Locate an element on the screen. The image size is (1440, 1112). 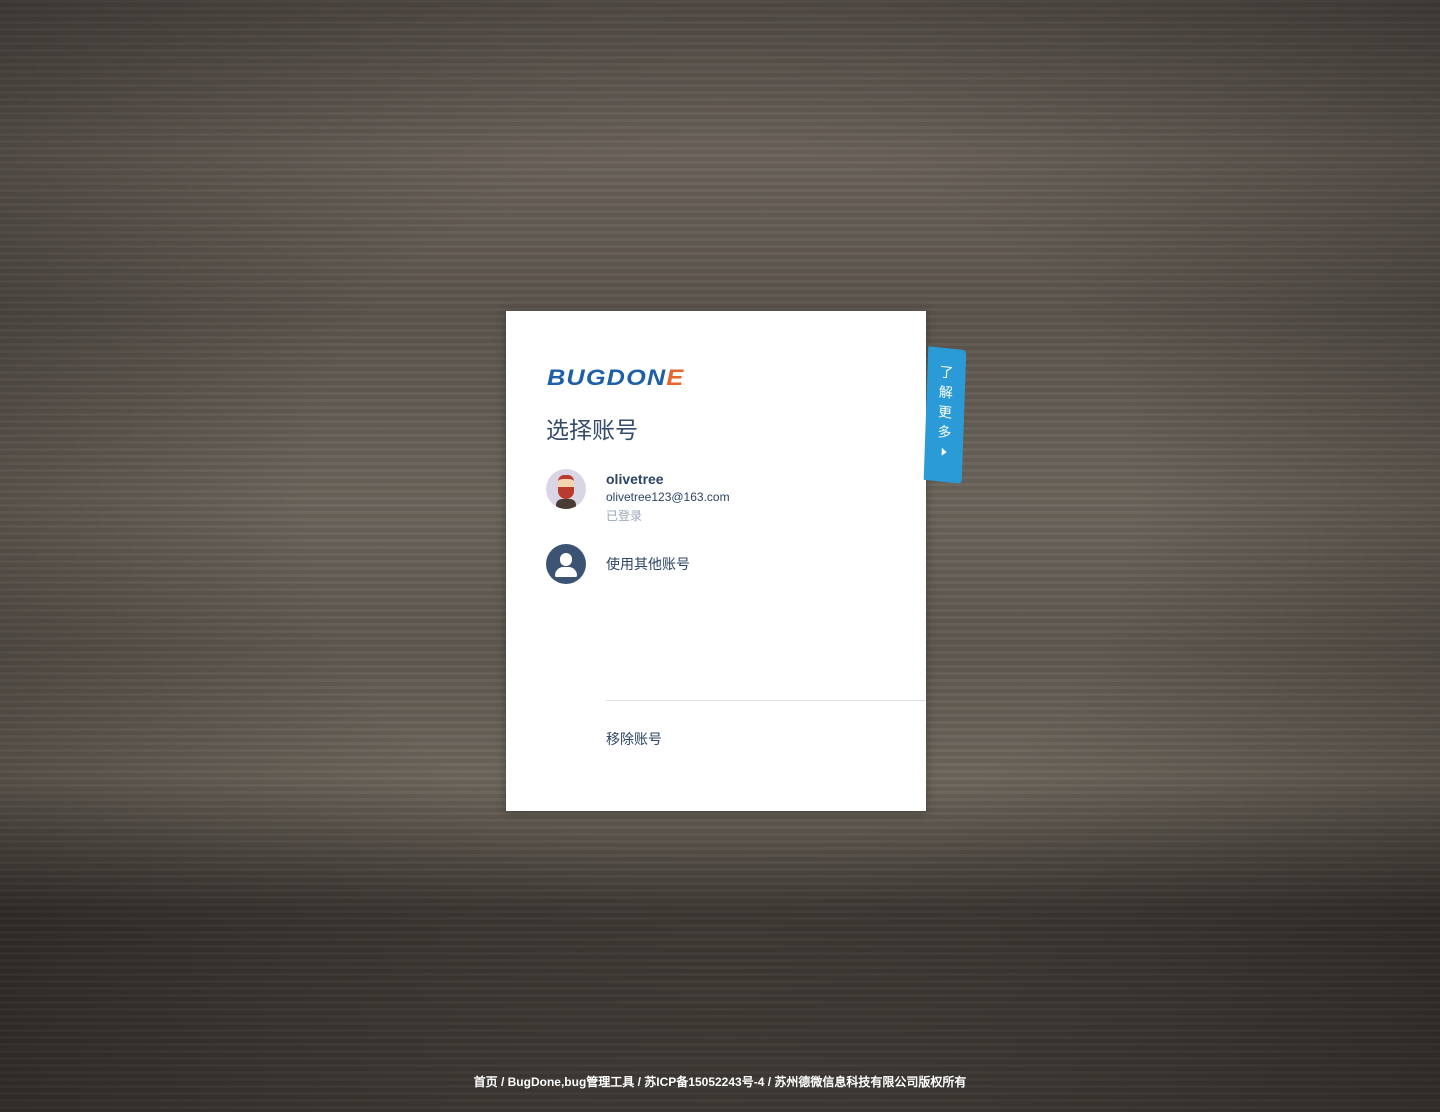
divider is located at coordinates (766, 700).